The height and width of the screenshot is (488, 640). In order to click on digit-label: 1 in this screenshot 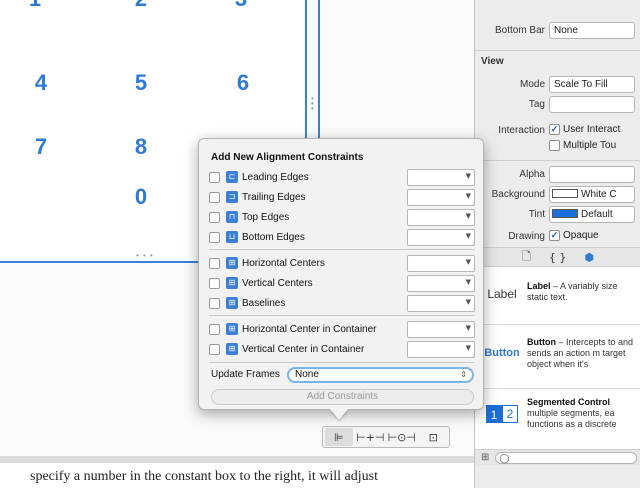, I will do `click(35, 6)`.